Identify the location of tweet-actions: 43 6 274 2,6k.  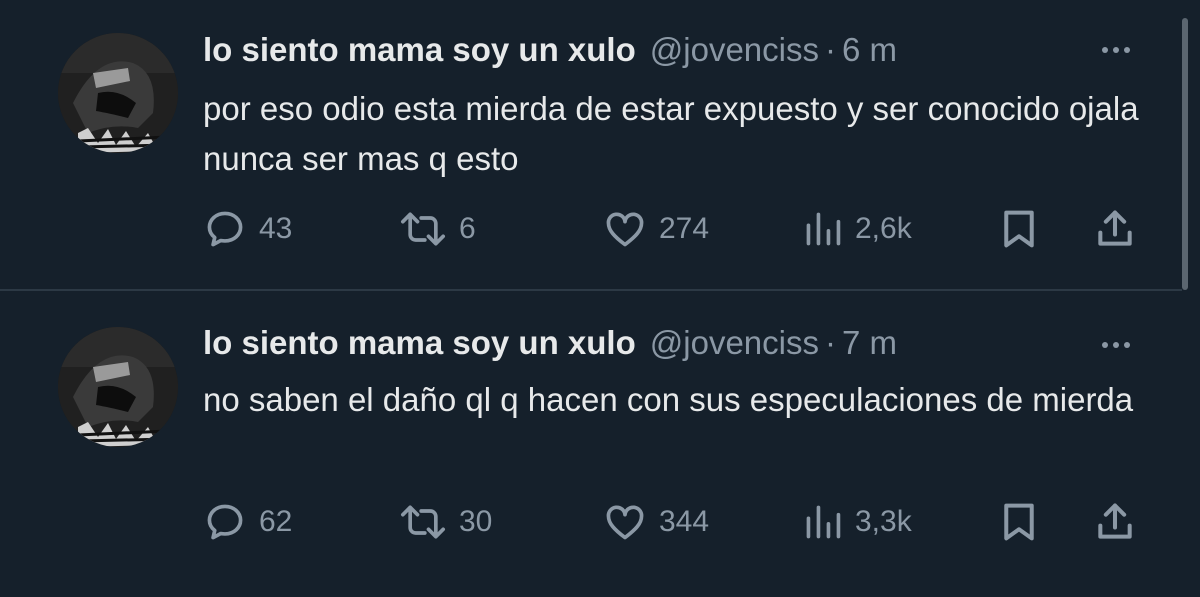
(673, 229).